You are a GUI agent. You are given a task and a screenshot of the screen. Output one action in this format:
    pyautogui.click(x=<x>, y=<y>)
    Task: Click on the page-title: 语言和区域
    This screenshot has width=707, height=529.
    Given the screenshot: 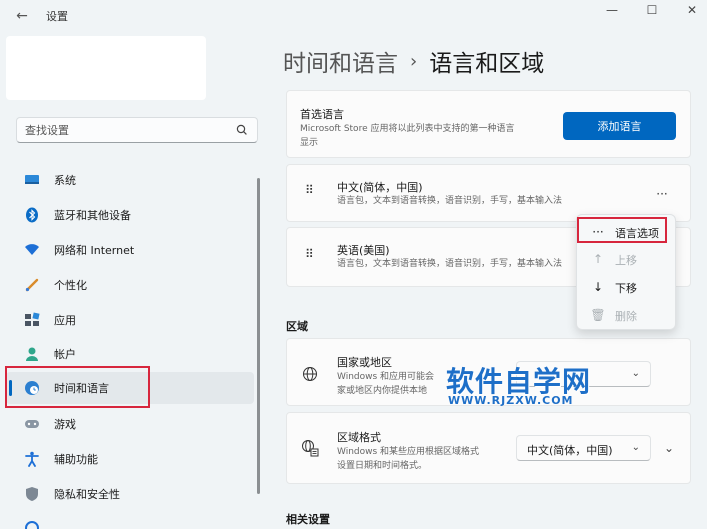 What is the action you would take?
    pyautogui.click(x=487, y=64)
    